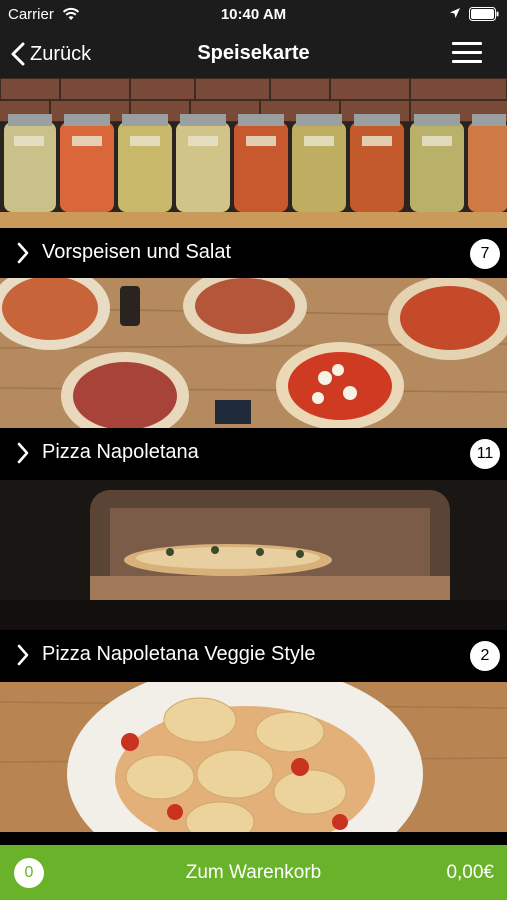  What do you see at coordinates (179, 654) in the screenshot?
I see `category-label: Pizza Napoletana Veggie Style` at bounding box center [179, 654].